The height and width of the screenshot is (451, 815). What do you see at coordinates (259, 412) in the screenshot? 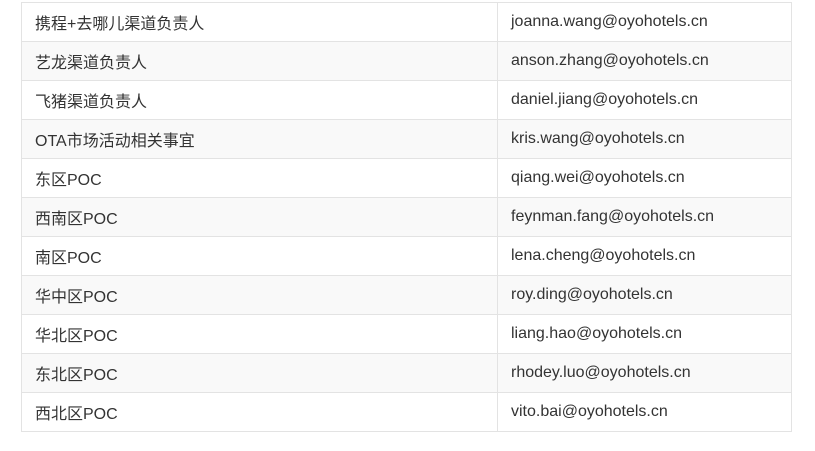
I see `role-cell: 西北区POC` at bounding box center [259, 412].